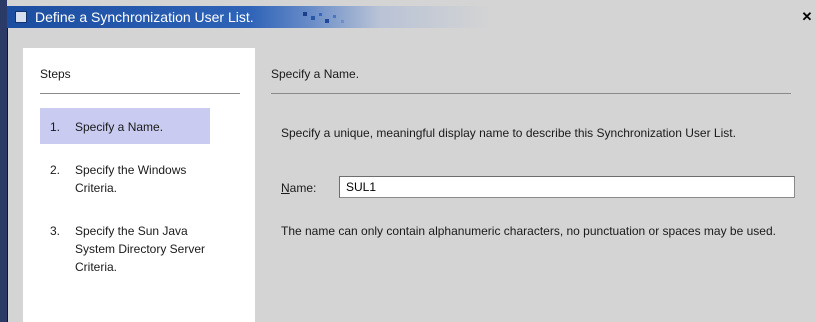 This screenshot has height=322, width=816. What do you see at coordinates (303, 188) in the screenshot?
I see `name-label-text: ame:` at bounding box center [303, 188].